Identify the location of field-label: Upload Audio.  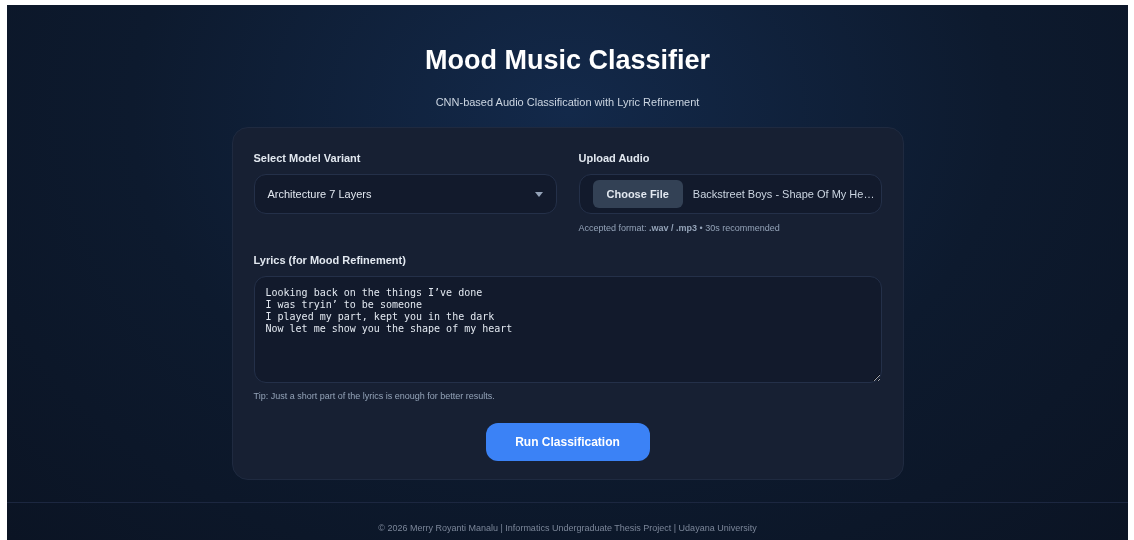
(614, 158).